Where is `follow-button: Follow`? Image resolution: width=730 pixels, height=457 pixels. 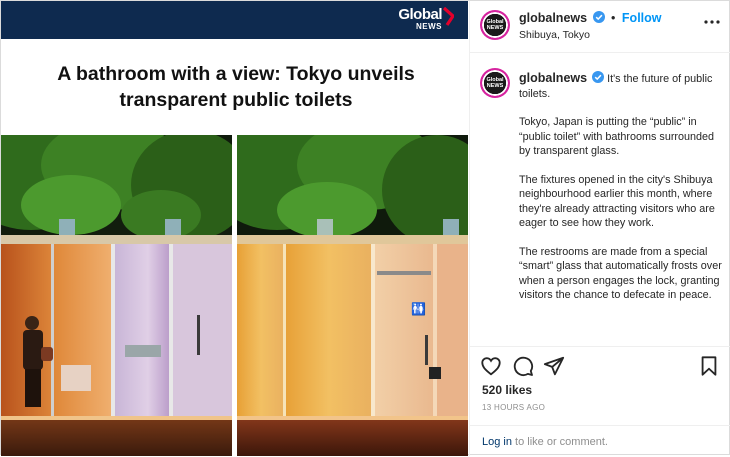 follow-button: Follow is located at coordinates (642, 18).